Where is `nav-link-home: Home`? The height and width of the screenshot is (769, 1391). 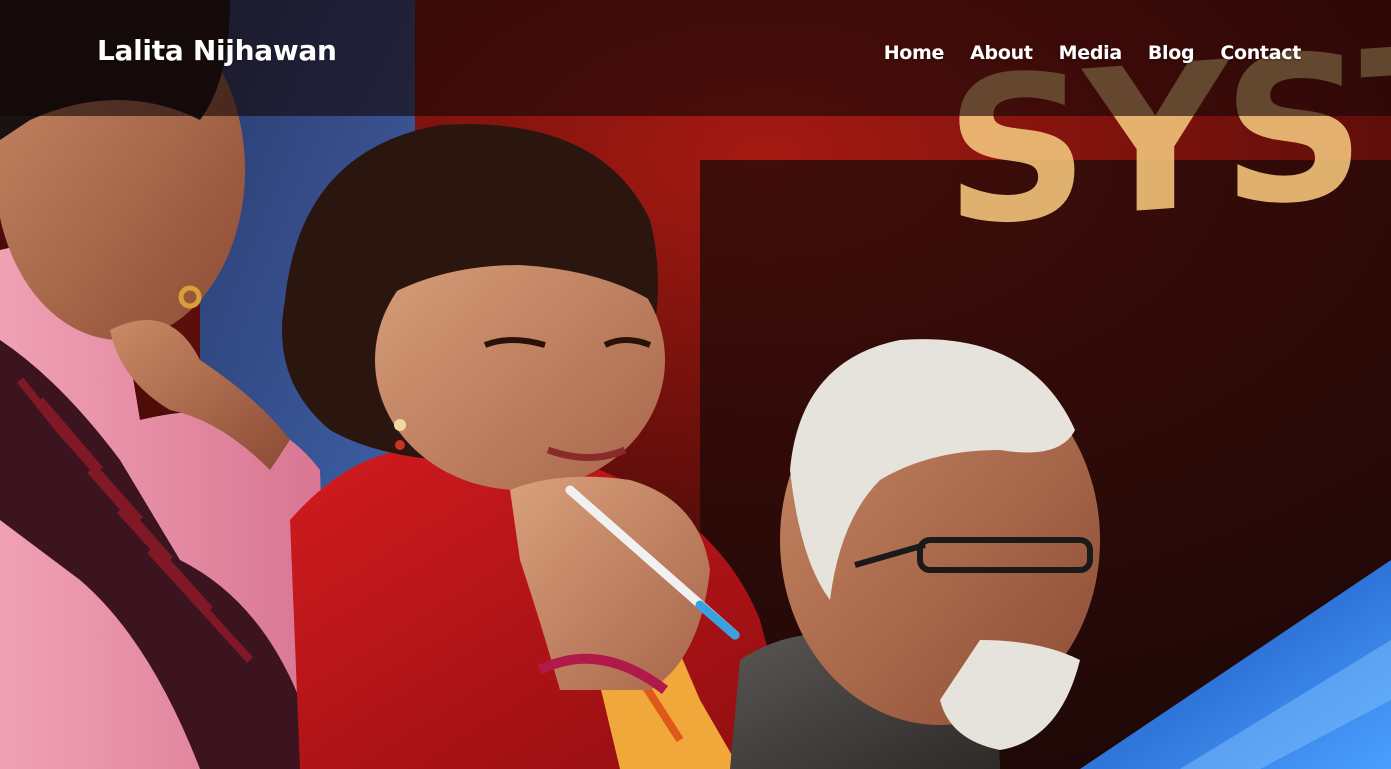
nav-link-home: Home is located at coordinates (914, 53).